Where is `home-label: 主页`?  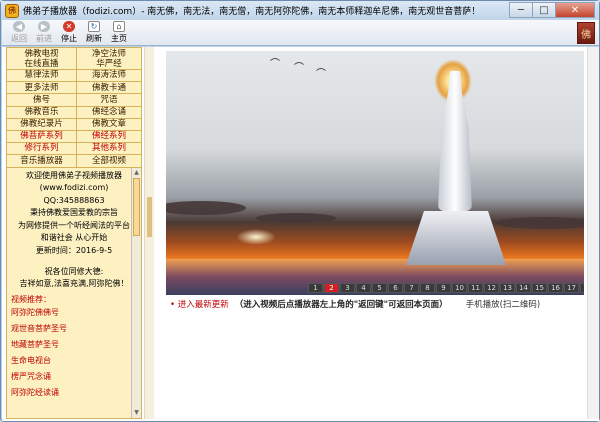 home-label: 主页 is located at coordinates (119, 38).